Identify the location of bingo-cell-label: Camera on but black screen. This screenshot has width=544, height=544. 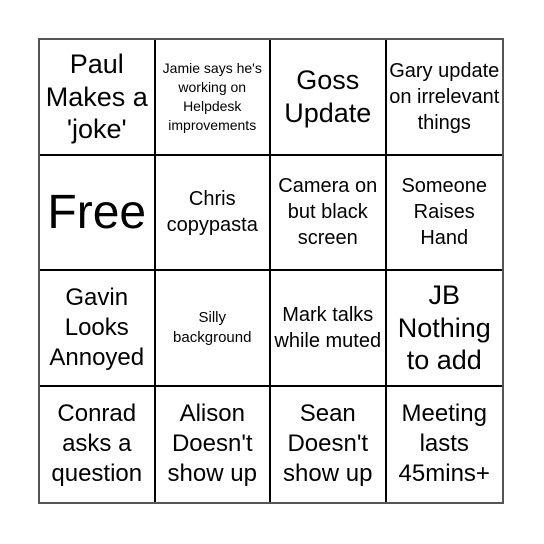
(328, 212).